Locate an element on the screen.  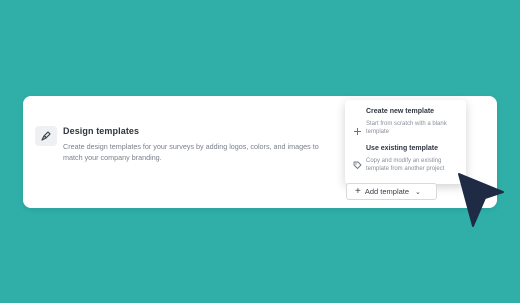
paint-brush-icon is located at coordinates (46, 136).